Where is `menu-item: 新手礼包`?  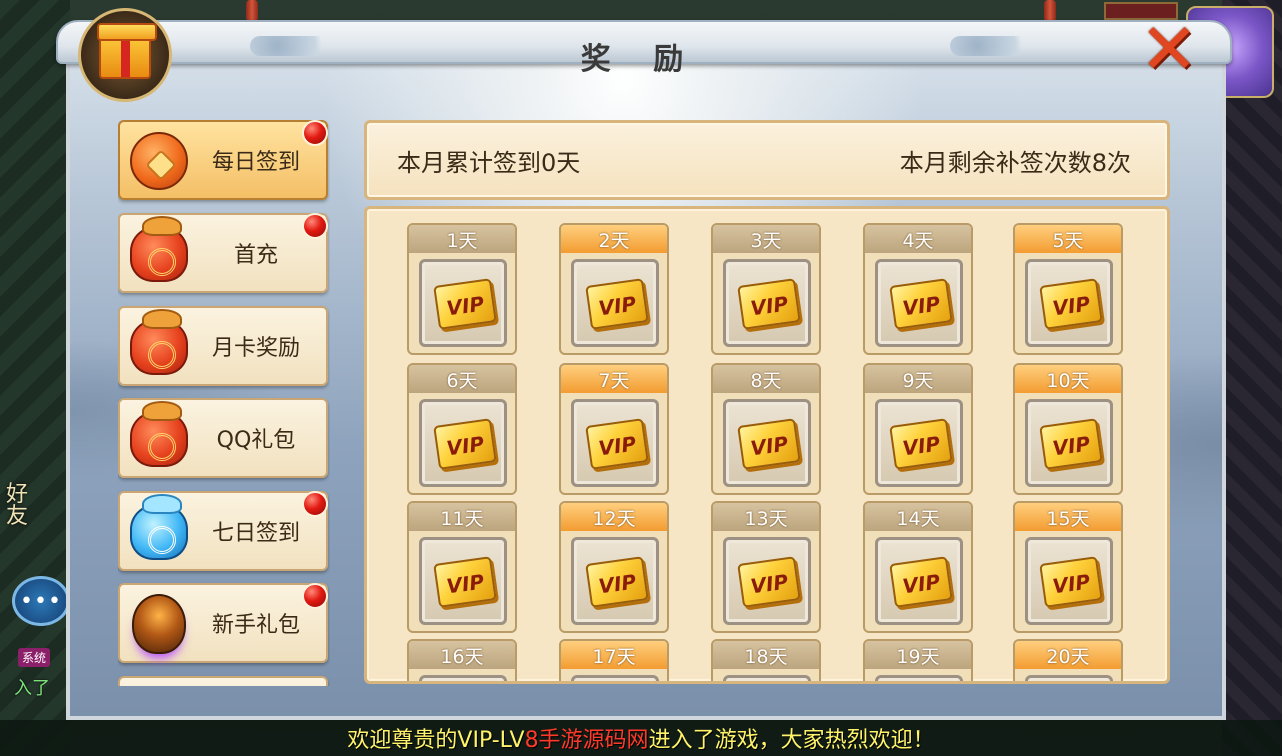
menu-item: 新手礼包 is located at coordinates (223, 623).